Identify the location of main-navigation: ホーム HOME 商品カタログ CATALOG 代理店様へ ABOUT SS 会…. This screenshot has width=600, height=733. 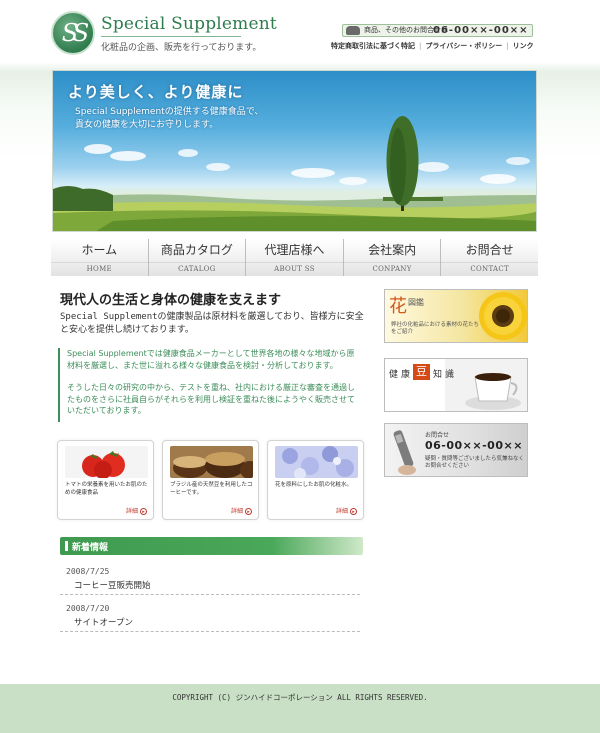
(294, 257).